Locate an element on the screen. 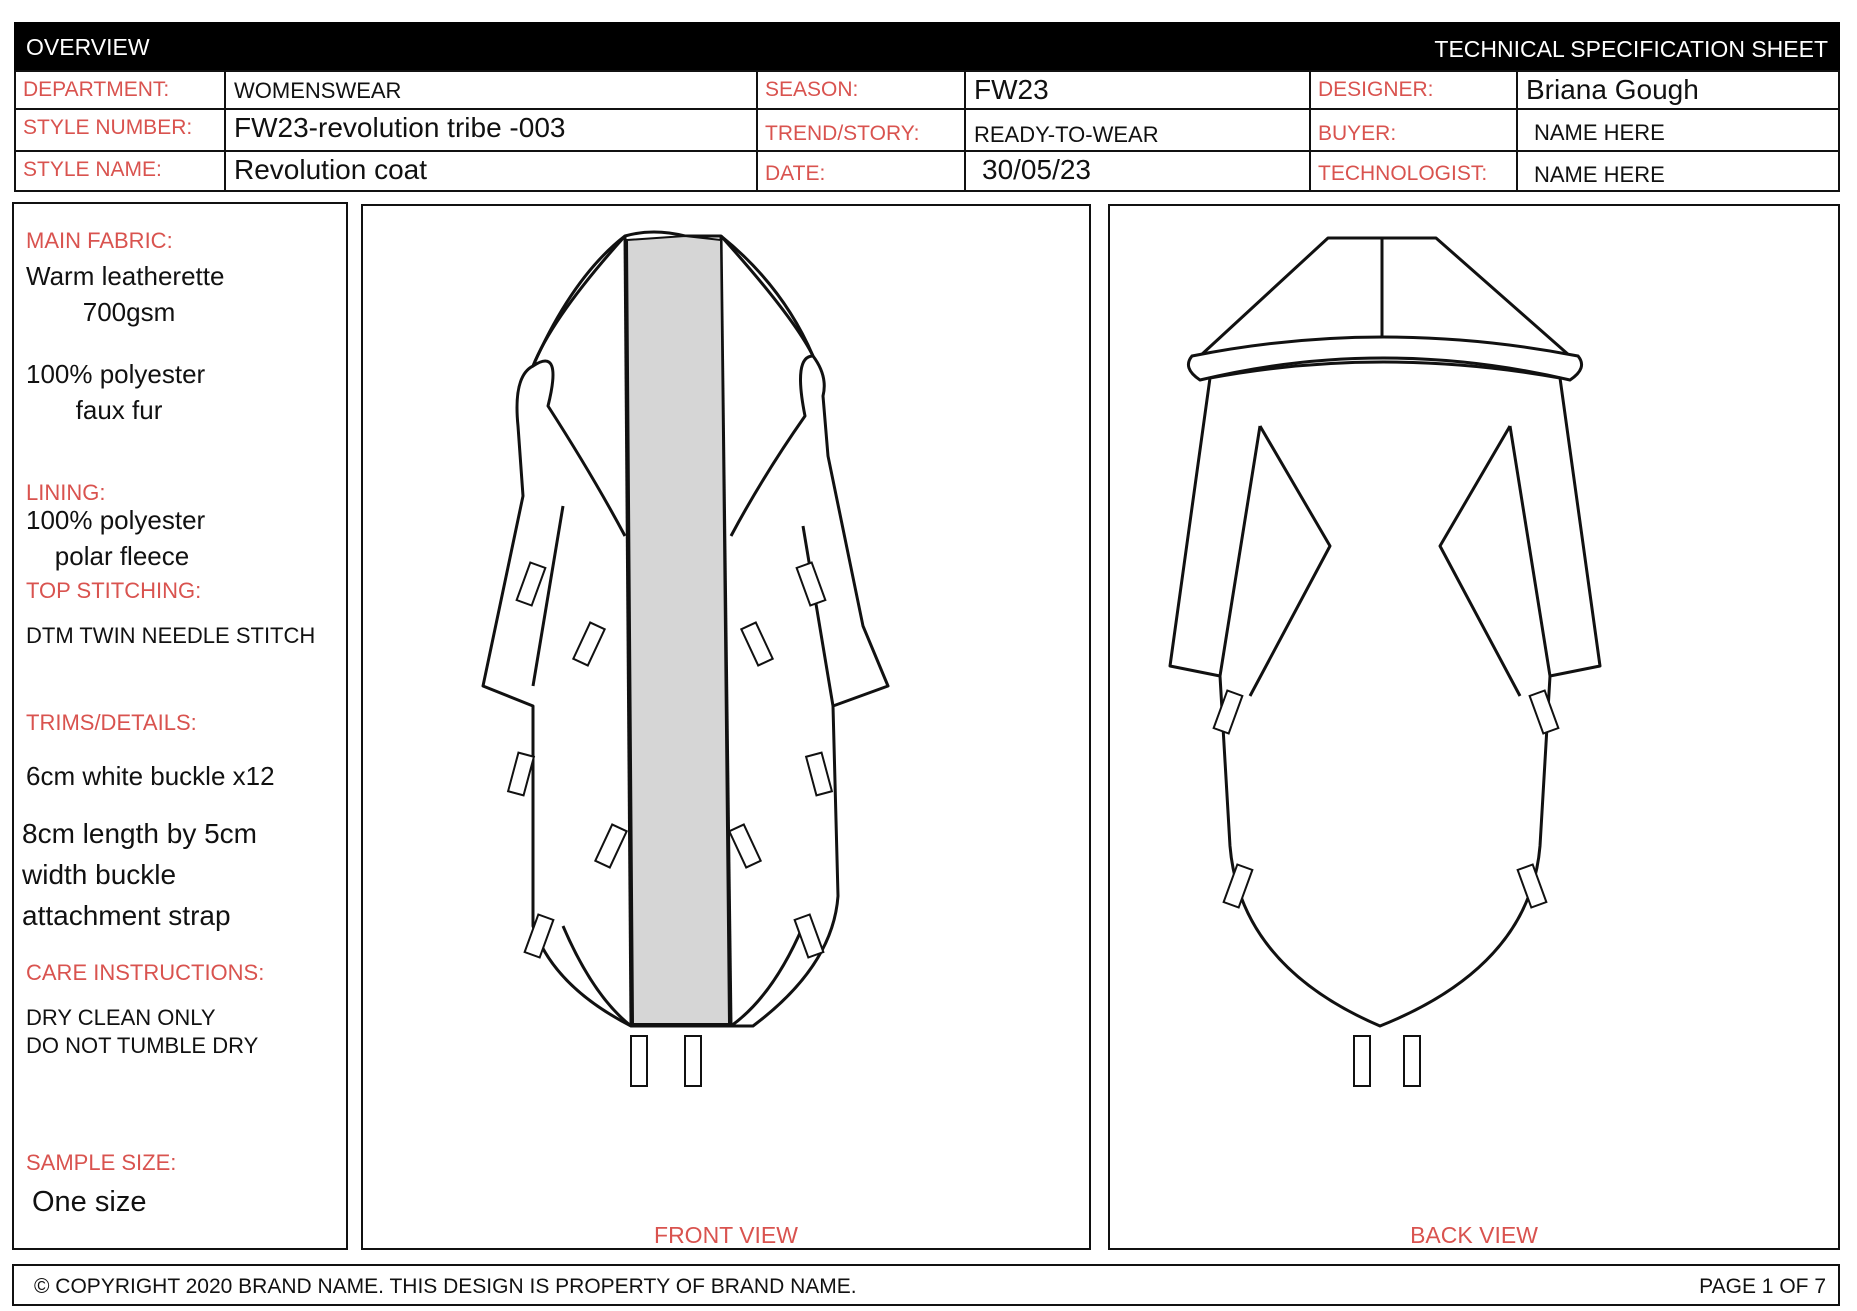  trims-line-1: 6cm white buckle x12 is located at coordinates (150, 776).